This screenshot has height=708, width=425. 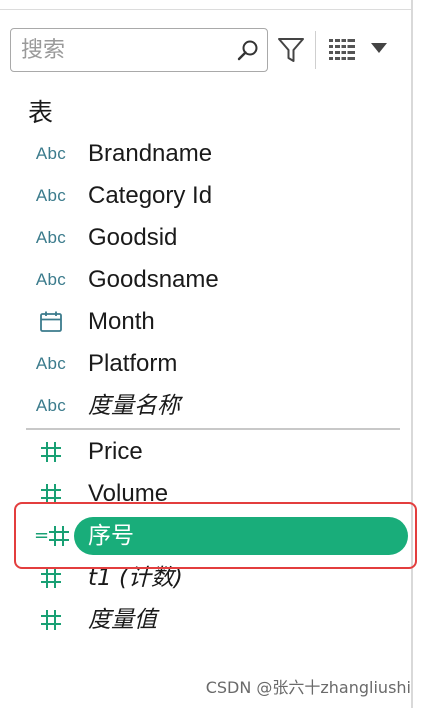 What do you see at coordinates (210, 364) in the screenshot?
I see `field-item-platform: Abc Platform` at bounding box center [210, 364].